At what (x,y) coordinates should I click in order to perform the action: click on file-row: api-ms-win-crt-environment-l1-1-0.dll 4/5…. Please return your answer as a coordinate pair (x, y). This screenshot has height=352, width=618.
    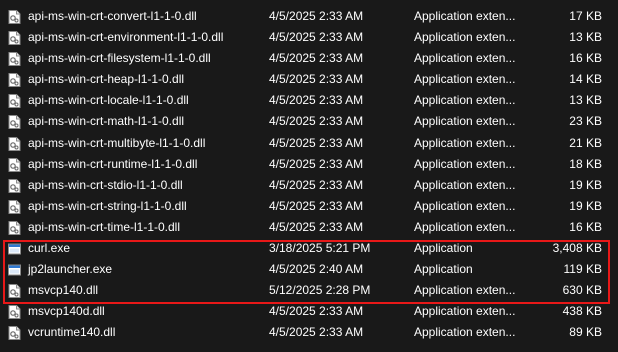
    Looking at the image, I should click on (309, 37).